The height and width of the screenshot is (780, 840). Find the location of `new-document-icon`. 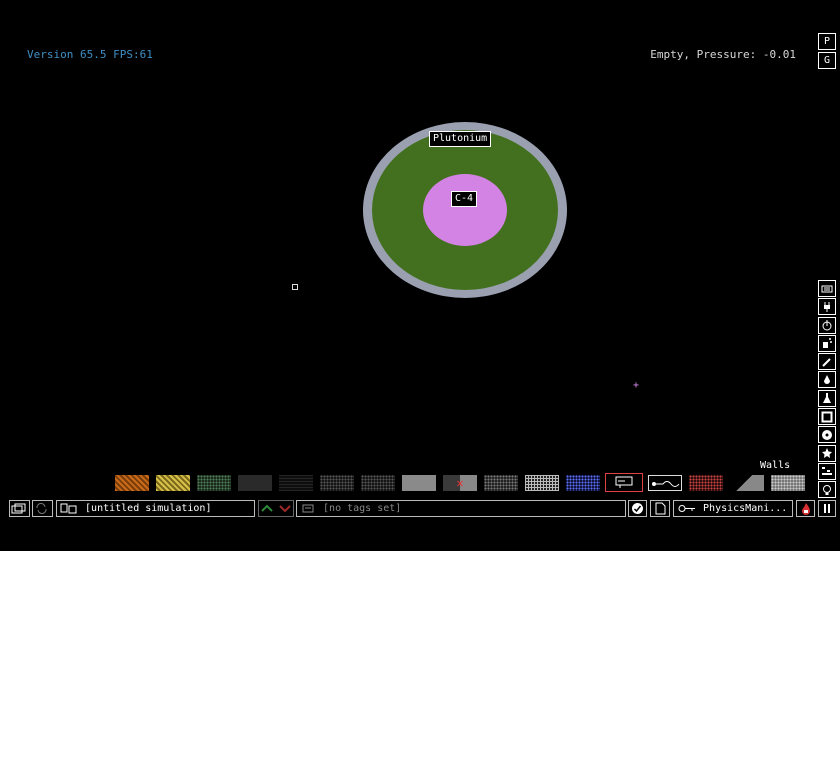

new-document-icon is located at coordinates (660, 508).